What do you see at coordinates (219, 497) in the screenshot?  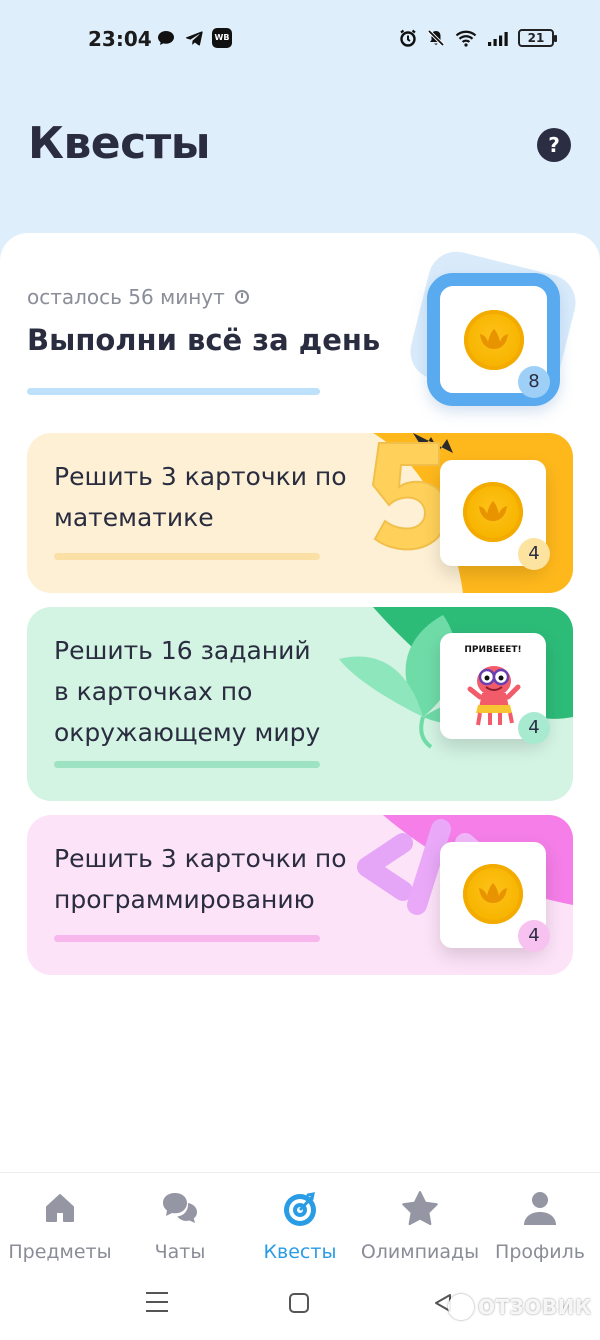 I see `quest-text-math: Решить 3 карточки по математике` at bounding box center [219, 497].